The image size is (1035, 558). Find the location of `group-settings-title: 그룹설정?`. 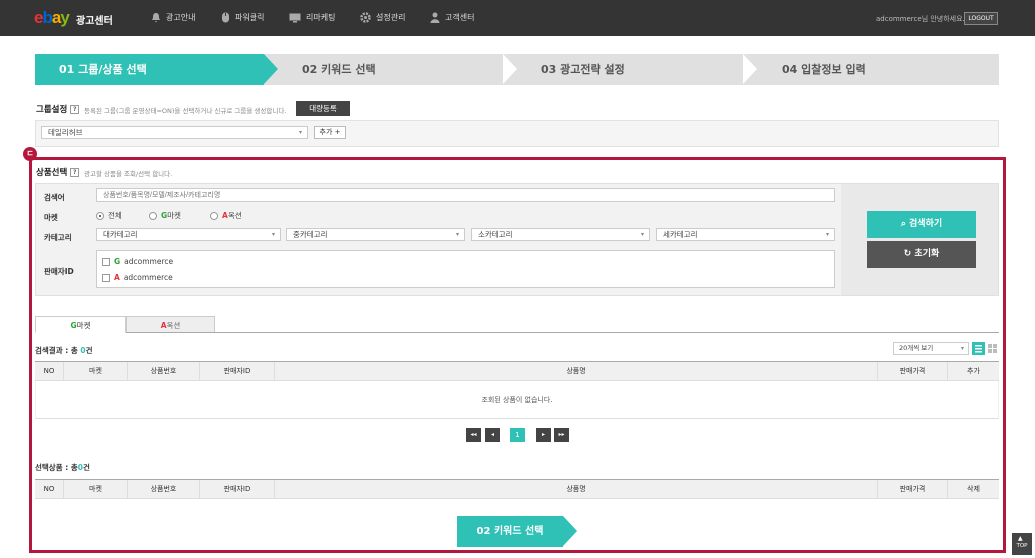

group-settings-title: 그룹설정? is located at coordinates (58, 109).